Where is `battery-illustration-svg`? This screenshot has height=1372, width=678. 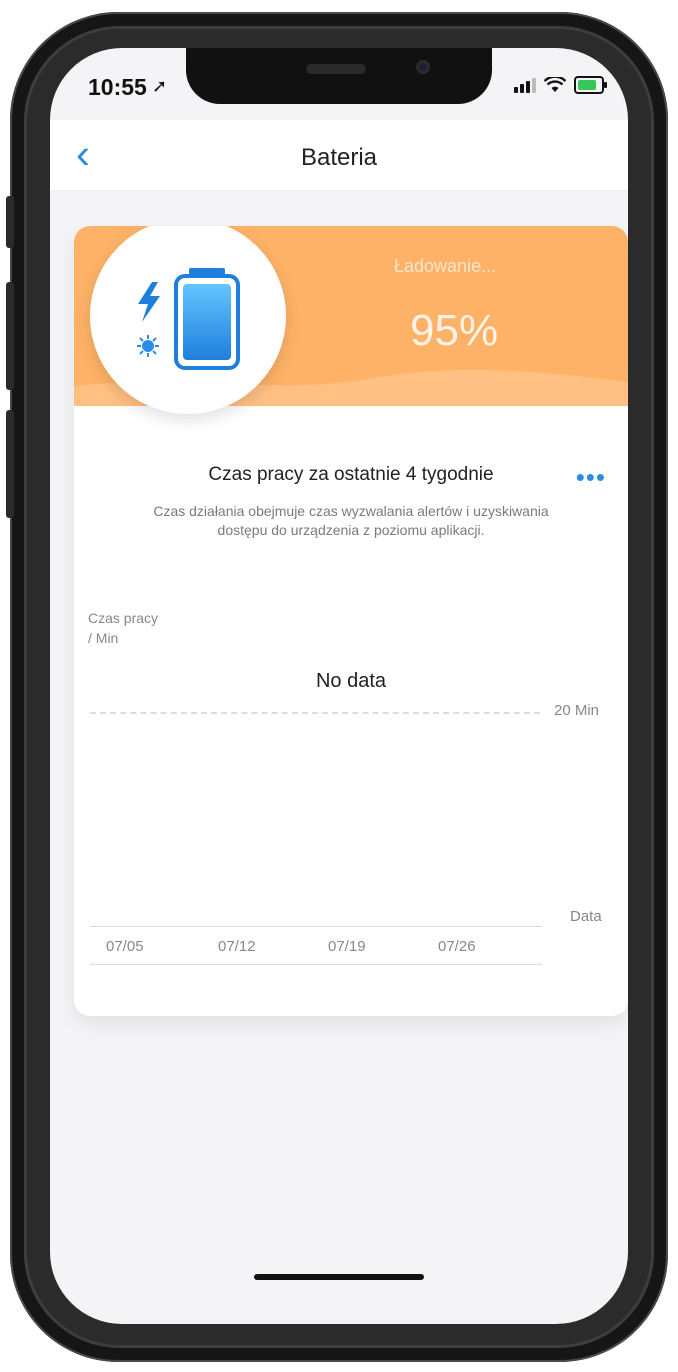 battery-illustration-svg is located at coordinates (188, 319).